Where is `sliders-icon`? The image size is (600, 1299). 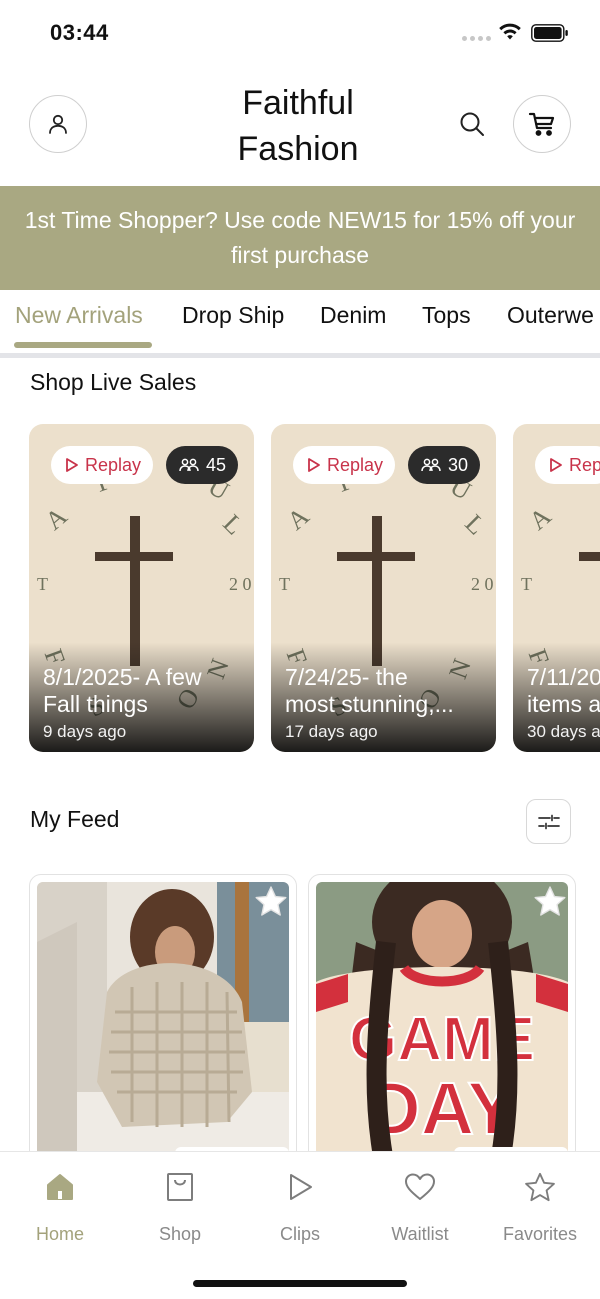 sliders-icon is located at coordinates (548, 821).